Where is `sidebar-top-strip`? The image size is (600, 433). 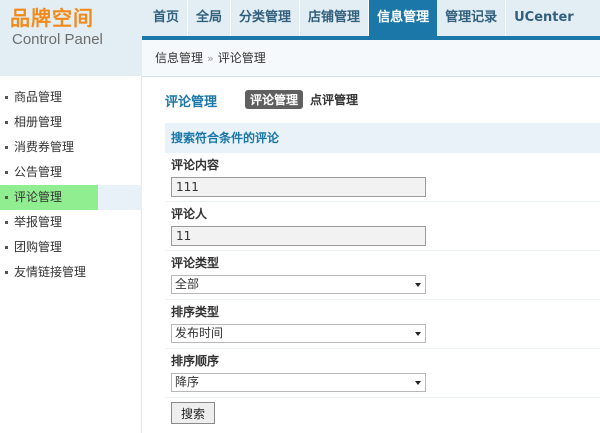
sidebar-top-strip is located at coordinates (71, 72).